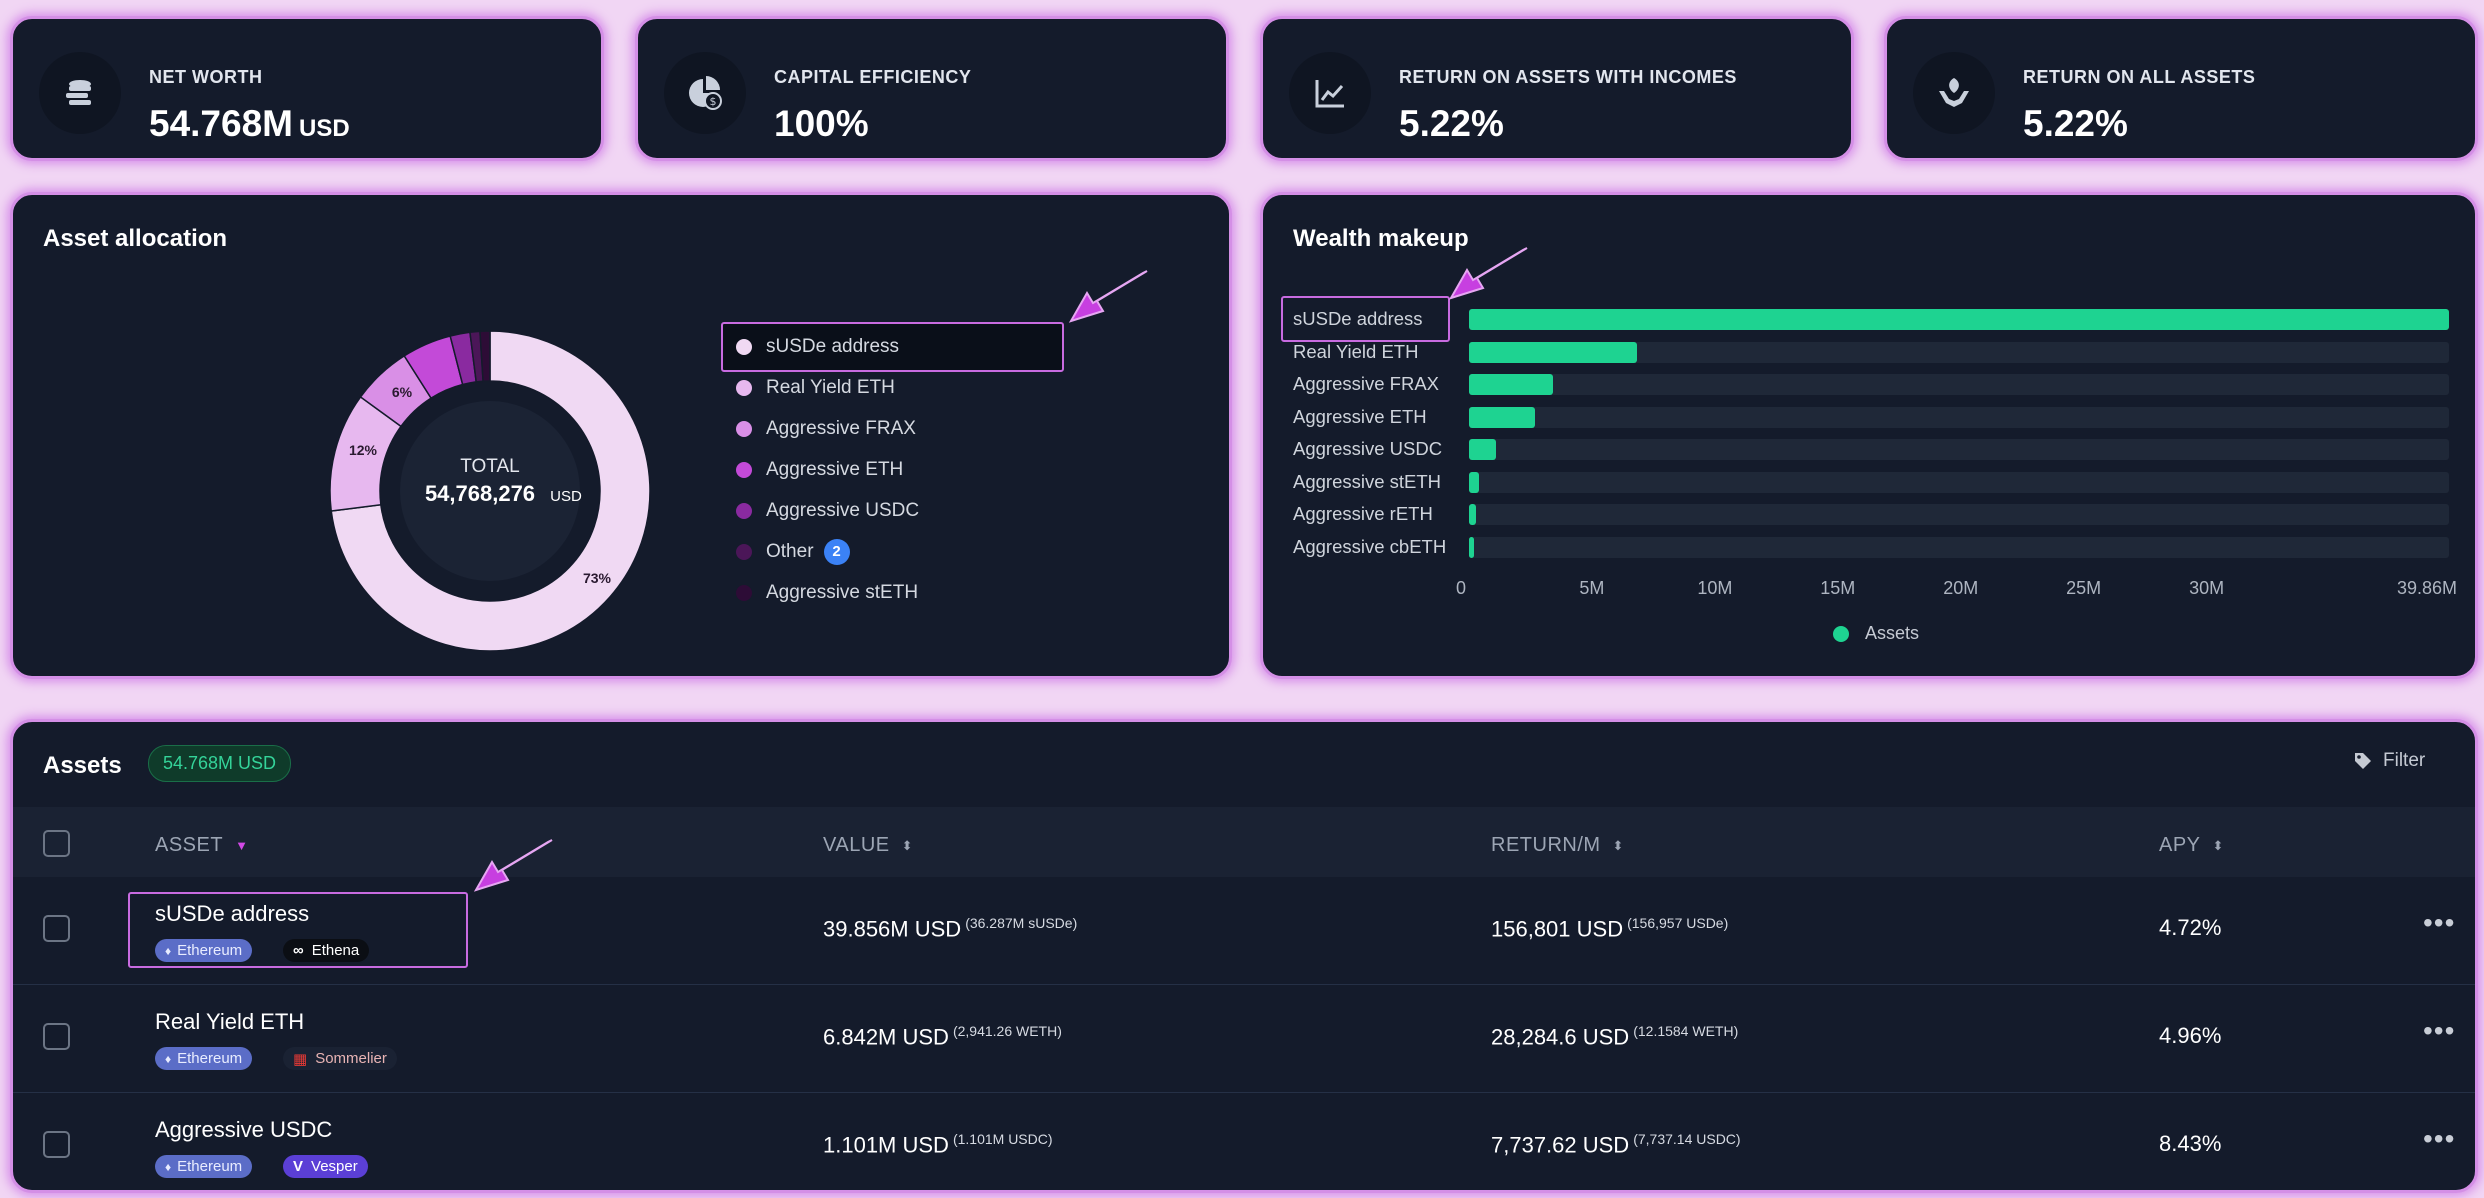  I want to click on bar-row: Aggressive cbETH, so click(1869, 547).